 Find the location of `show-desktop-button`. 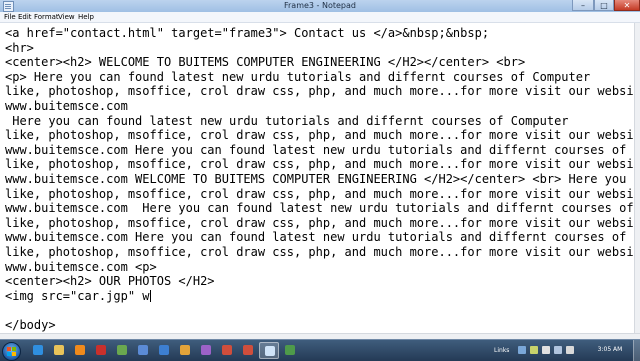

show-desktop-button is located at coordinates (636, 350).